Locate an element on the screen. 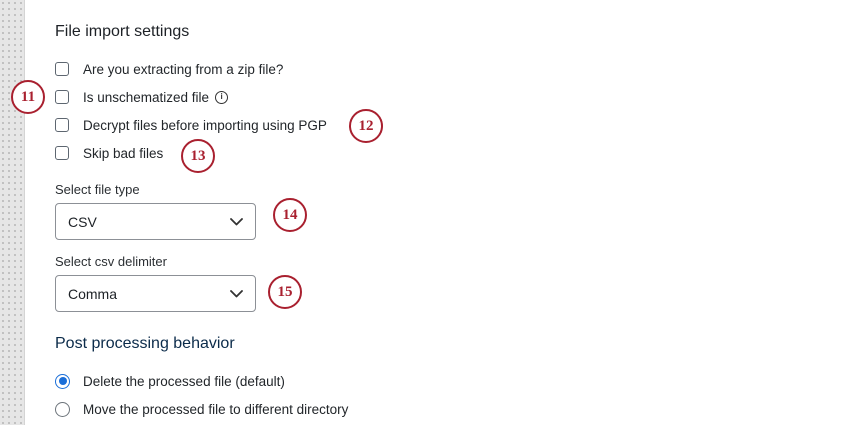 The width and height of the screenshot is (850, 425). decrypt-pgp-label: Decrypt files before importing using PGP is located at coordinates (205, 125).